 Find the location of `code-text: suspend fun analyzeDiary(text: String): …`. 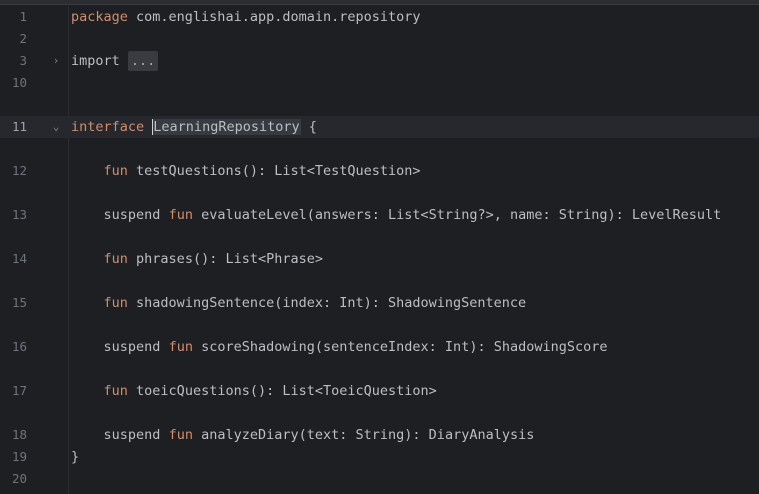

code-text: suspend fun analyzeDiary(text: String): … is located at coordinates (303, 435).